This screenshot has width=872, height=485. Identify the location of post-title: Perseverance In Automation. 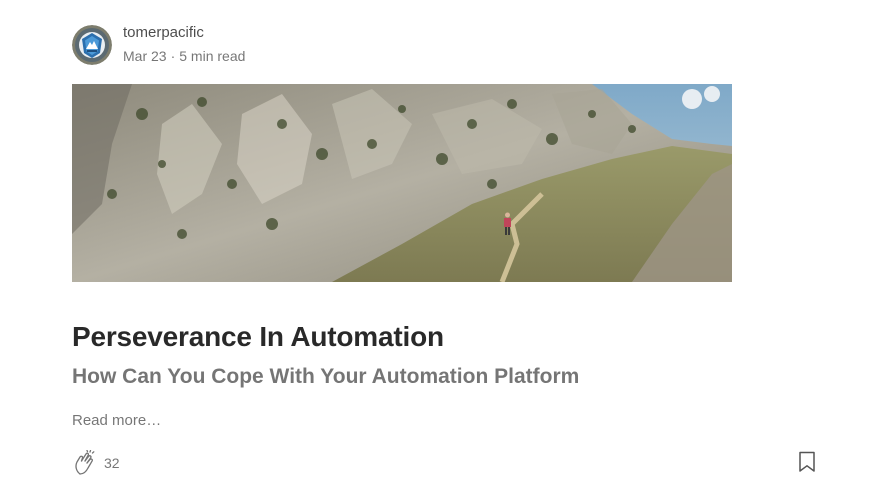
(258, 337).